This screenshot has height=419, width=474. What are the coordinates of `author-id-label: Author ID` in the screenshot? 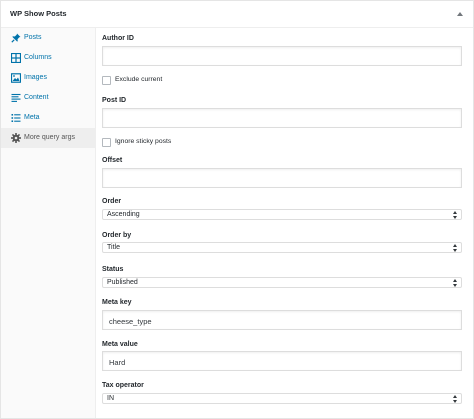 It's located at (118, 38).